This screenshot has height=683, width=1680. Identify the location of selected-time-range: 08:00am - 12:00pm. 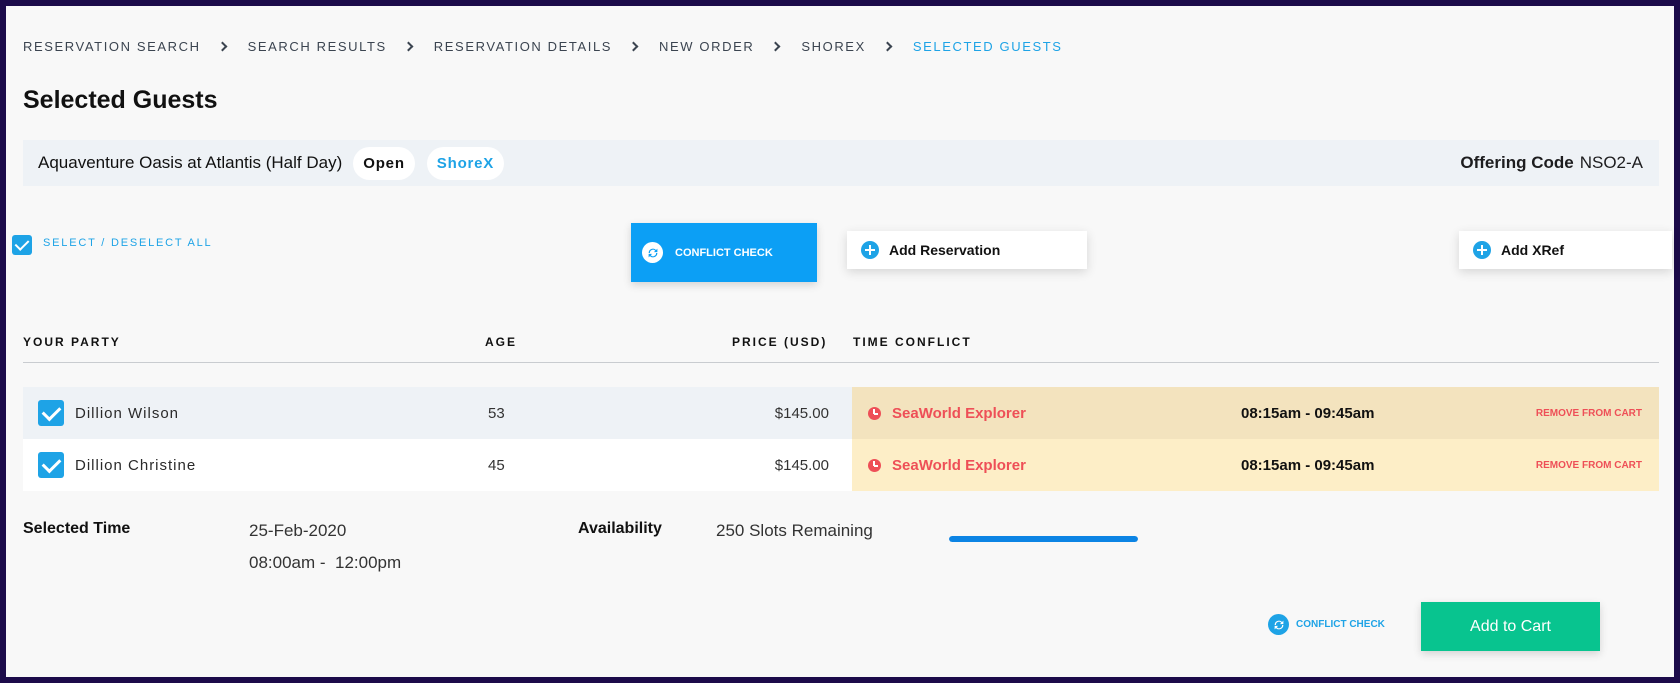
(325, 562).